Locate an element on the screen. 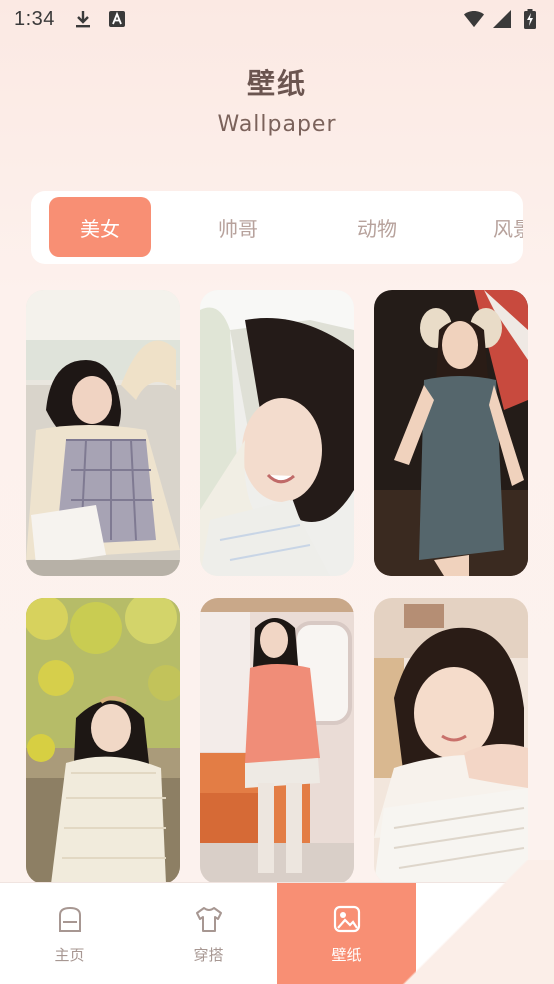 This screenshot has width=554, height=984. nav-outfits: 穿搭 is located at coordinates (208, 933).